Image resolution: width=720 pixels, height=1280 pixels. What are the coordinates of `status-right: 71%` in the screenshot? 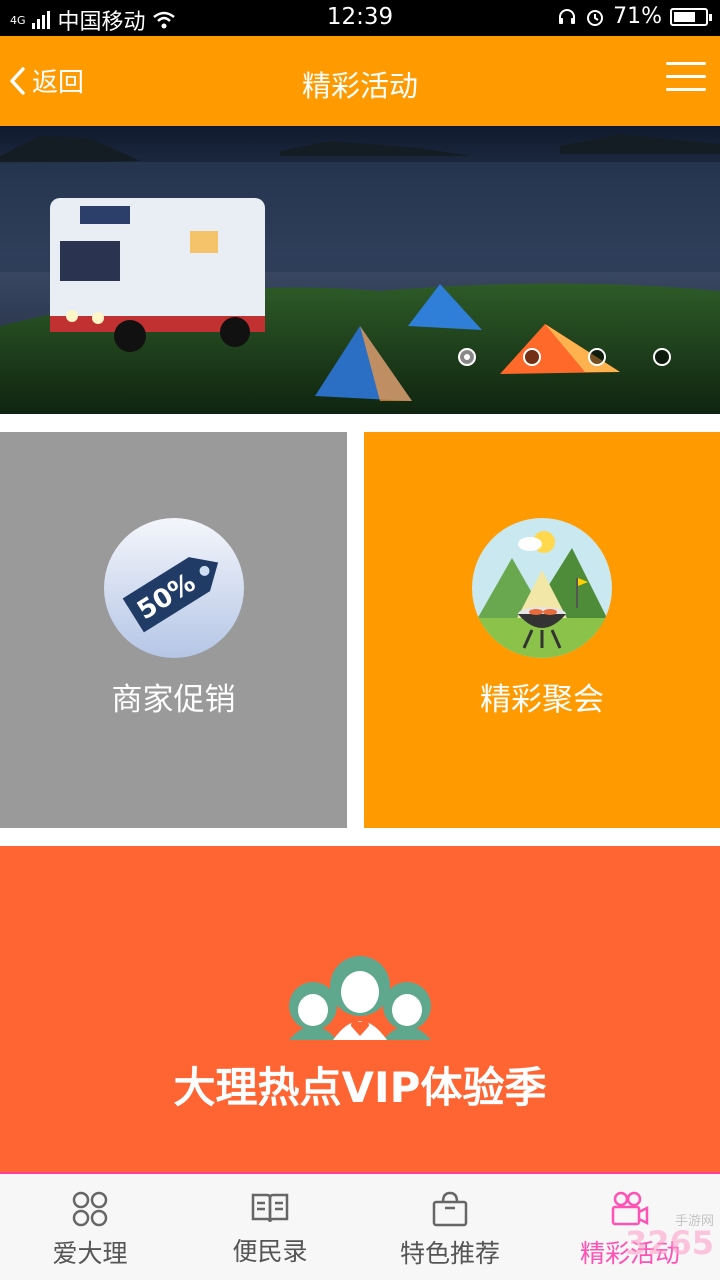 It's located at (634, 16).